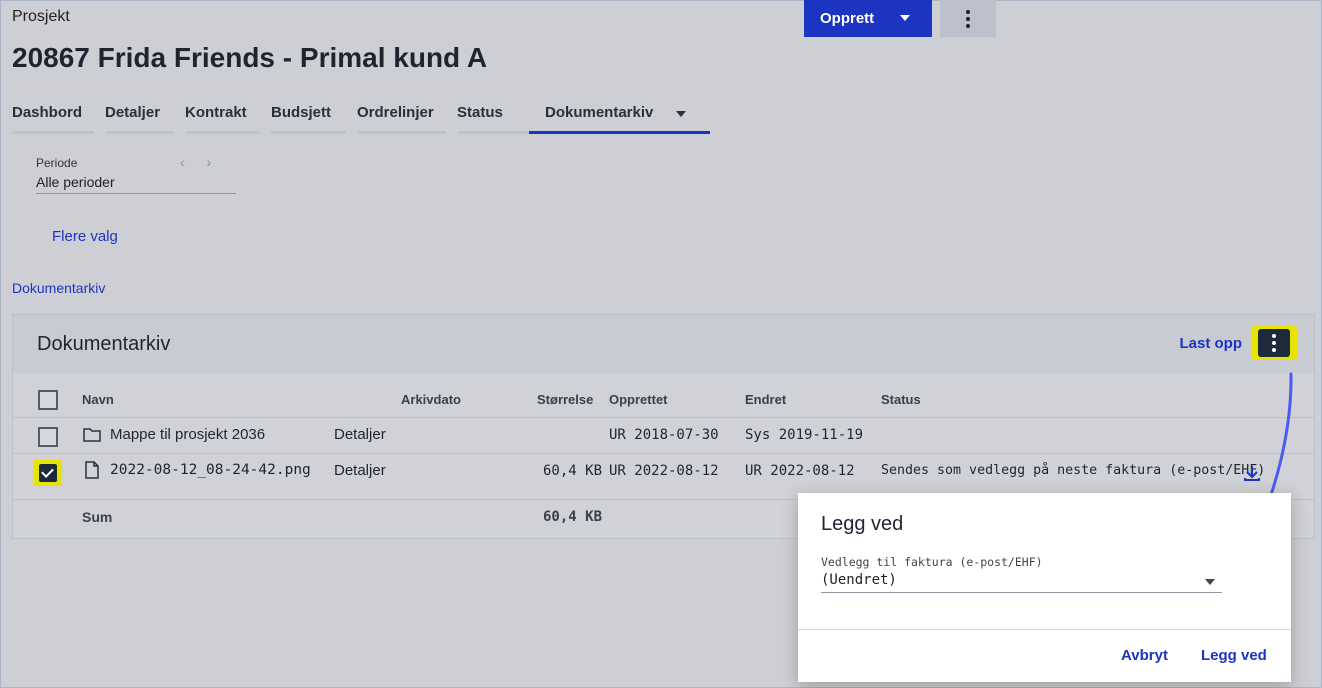 The width and height of the screenshot is (1322, 688). What do you see at coordinates (58, 288) in the screenshot?
I see `dokumentarkiv-link: Dokumentarkiv` at bounding box center [58, 288].